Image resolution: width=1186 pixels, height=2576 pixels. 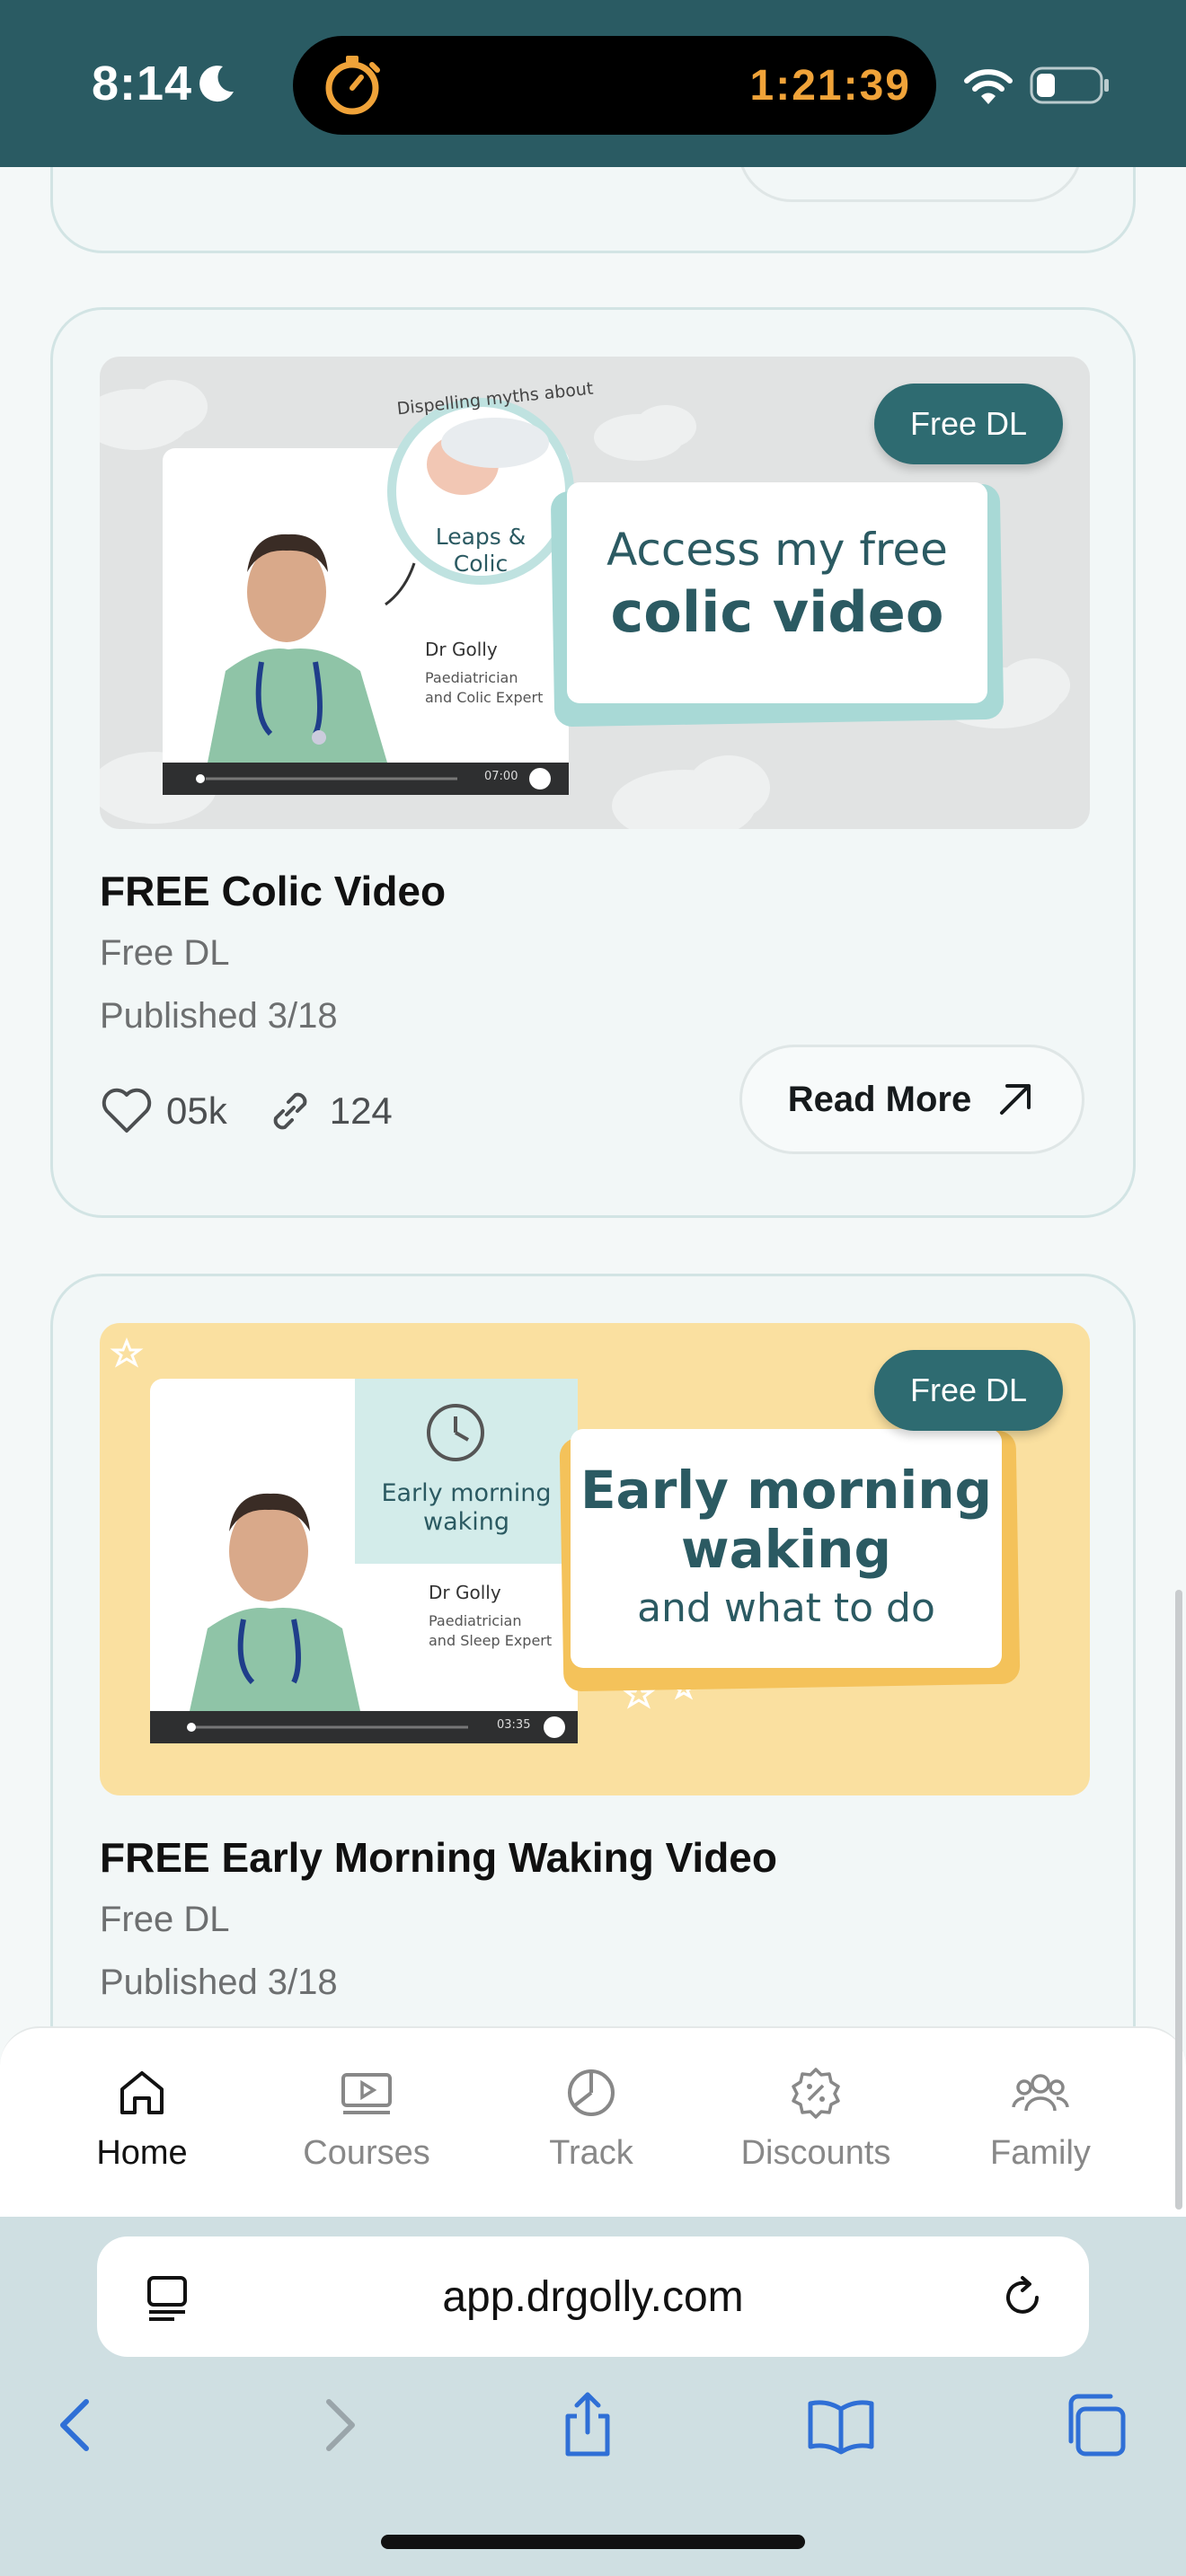 What do you see at coordinates (1022, 2298) in the screenshot?
I see `reload-icon` at bounding box center [1022, 2298].